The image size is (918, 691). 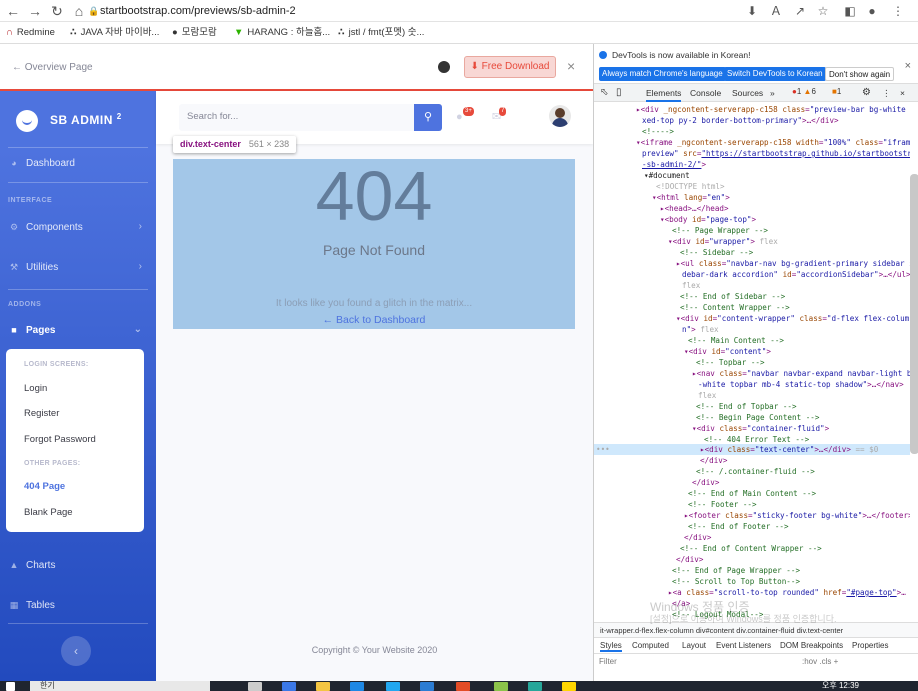 What do you see at coordinates (35, 388) in the screenshot?
I see `submenu-item-login: Login` at bounding box center [35, 388].